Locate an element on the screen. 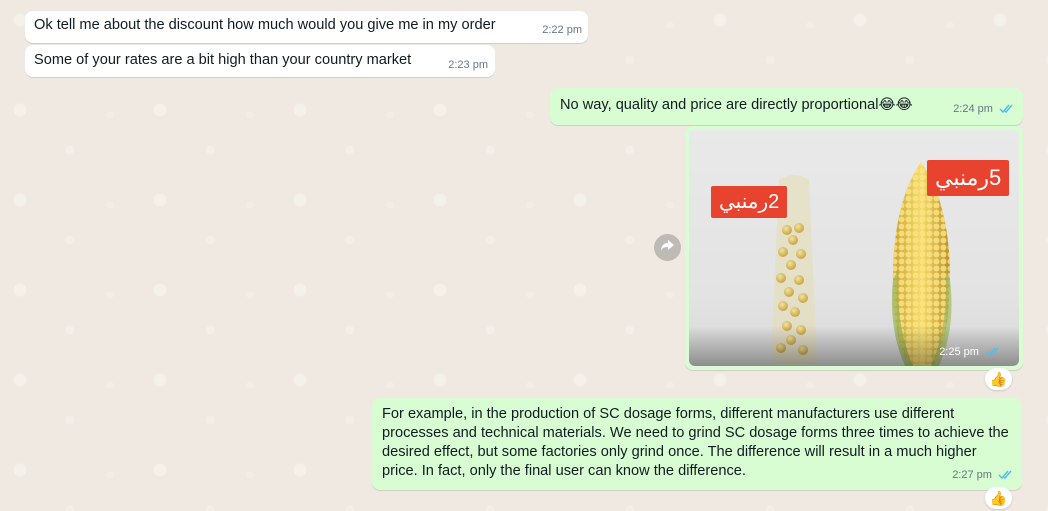  forward-icon is located at coordinates (667, 248).